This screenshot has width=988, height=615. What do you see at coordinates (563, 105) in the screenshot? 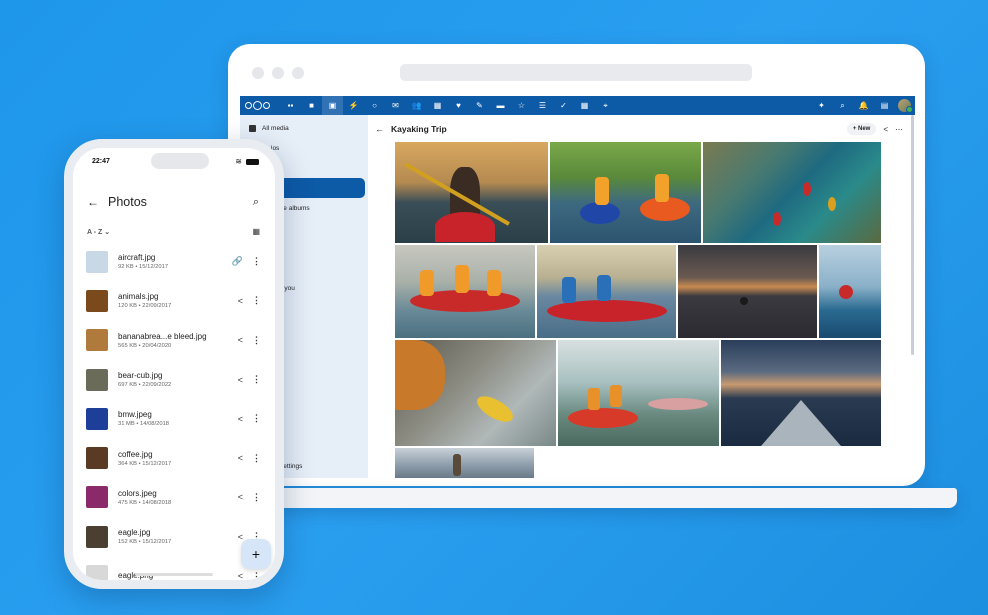
I see `check-icon: ✓` at bounding box center [563, 105].